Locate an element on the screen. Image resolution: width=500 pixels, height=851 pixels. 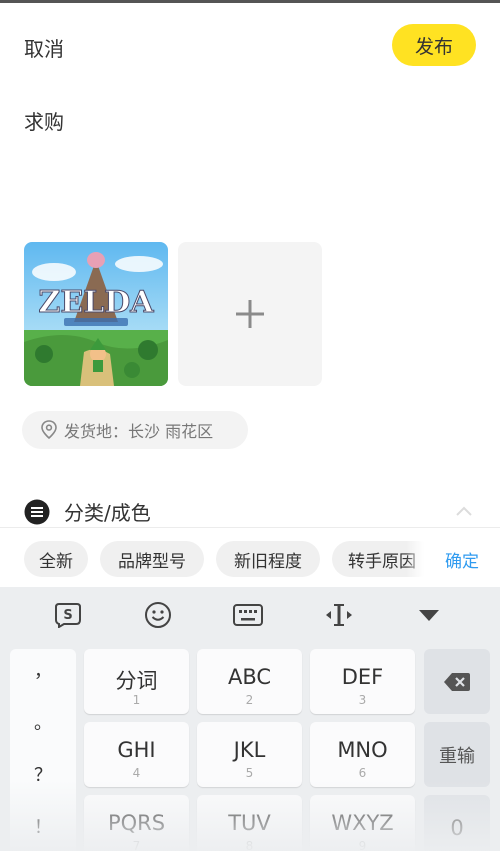
punct-comma-key: ， is located at coordinates (43, 670).